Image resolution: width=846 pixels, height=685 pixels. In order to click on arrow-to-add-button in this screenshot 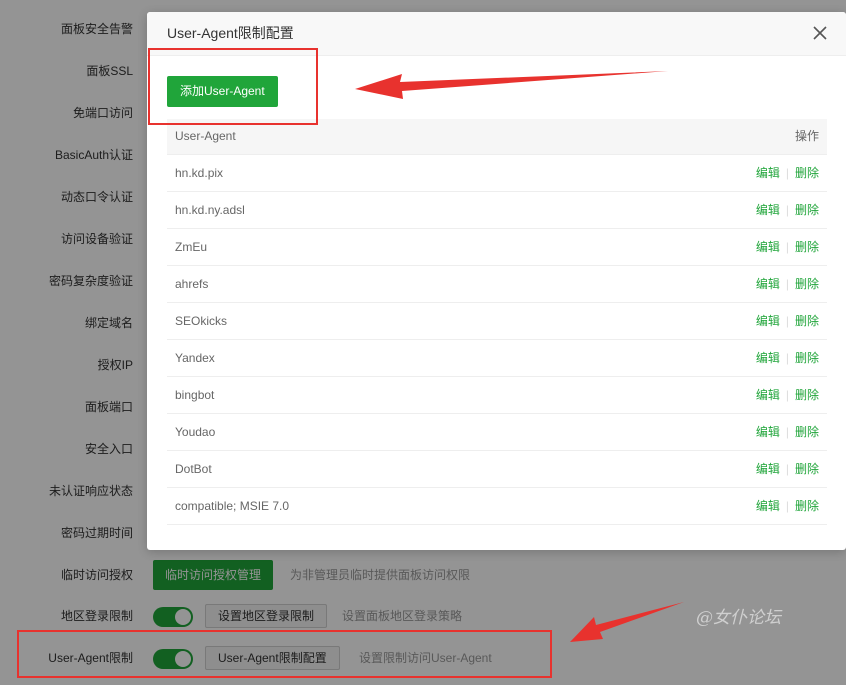, I will do `click(511, 85)`.